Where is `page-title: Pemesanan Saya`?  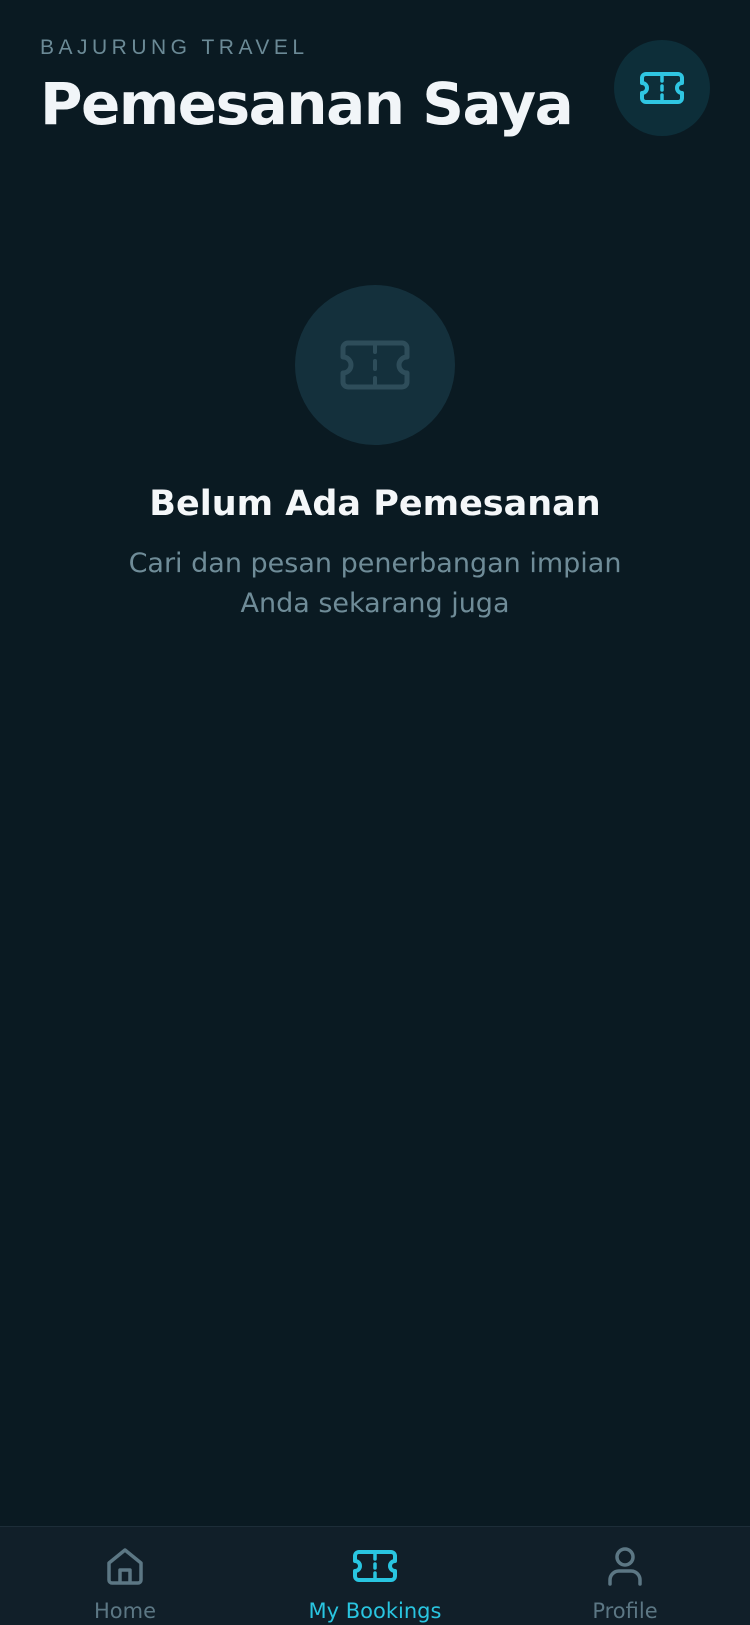 page-title: Pemesanan Saya is located at coordinates (307, 104).